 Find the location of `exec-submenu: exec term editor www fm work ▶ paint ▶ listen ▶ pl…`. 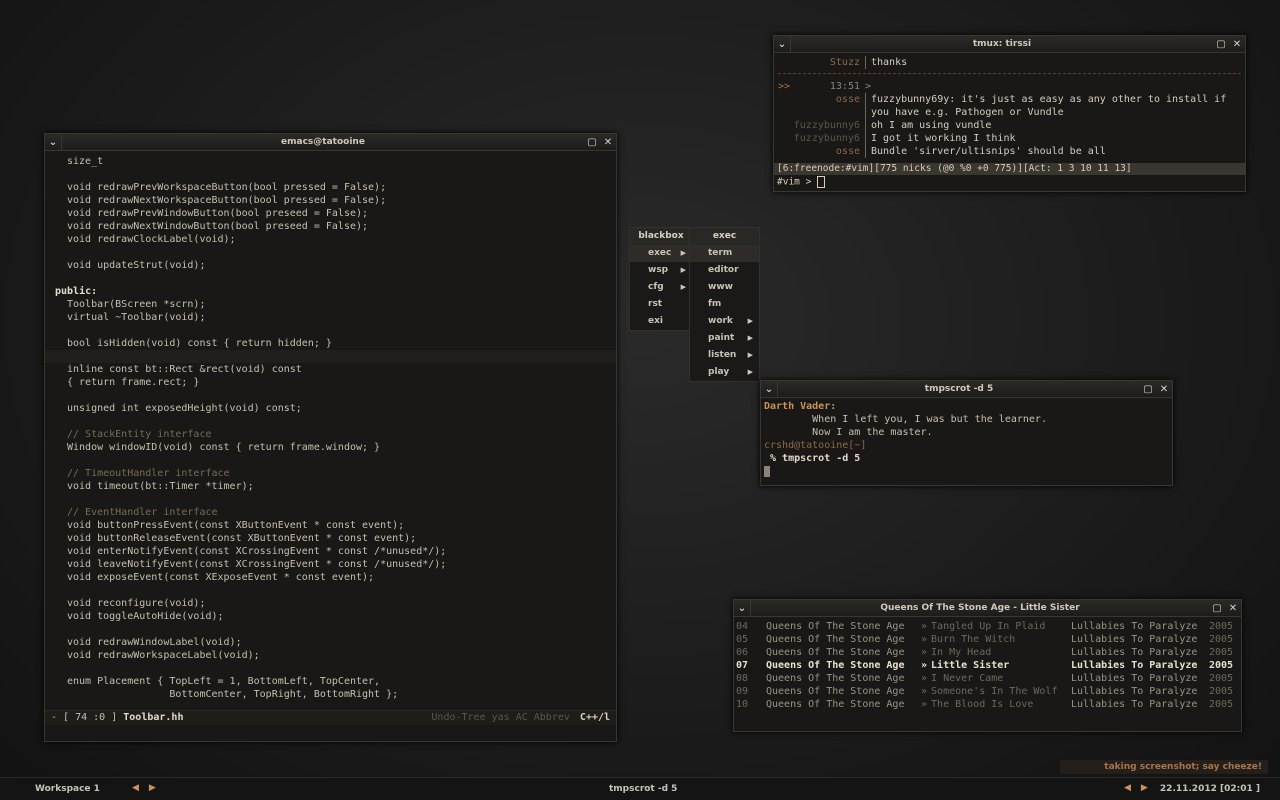

exec-submenu: exec term editor www fm work ▶ paint ▶ listen ▶ pl… is located at coordinates (724, 304).